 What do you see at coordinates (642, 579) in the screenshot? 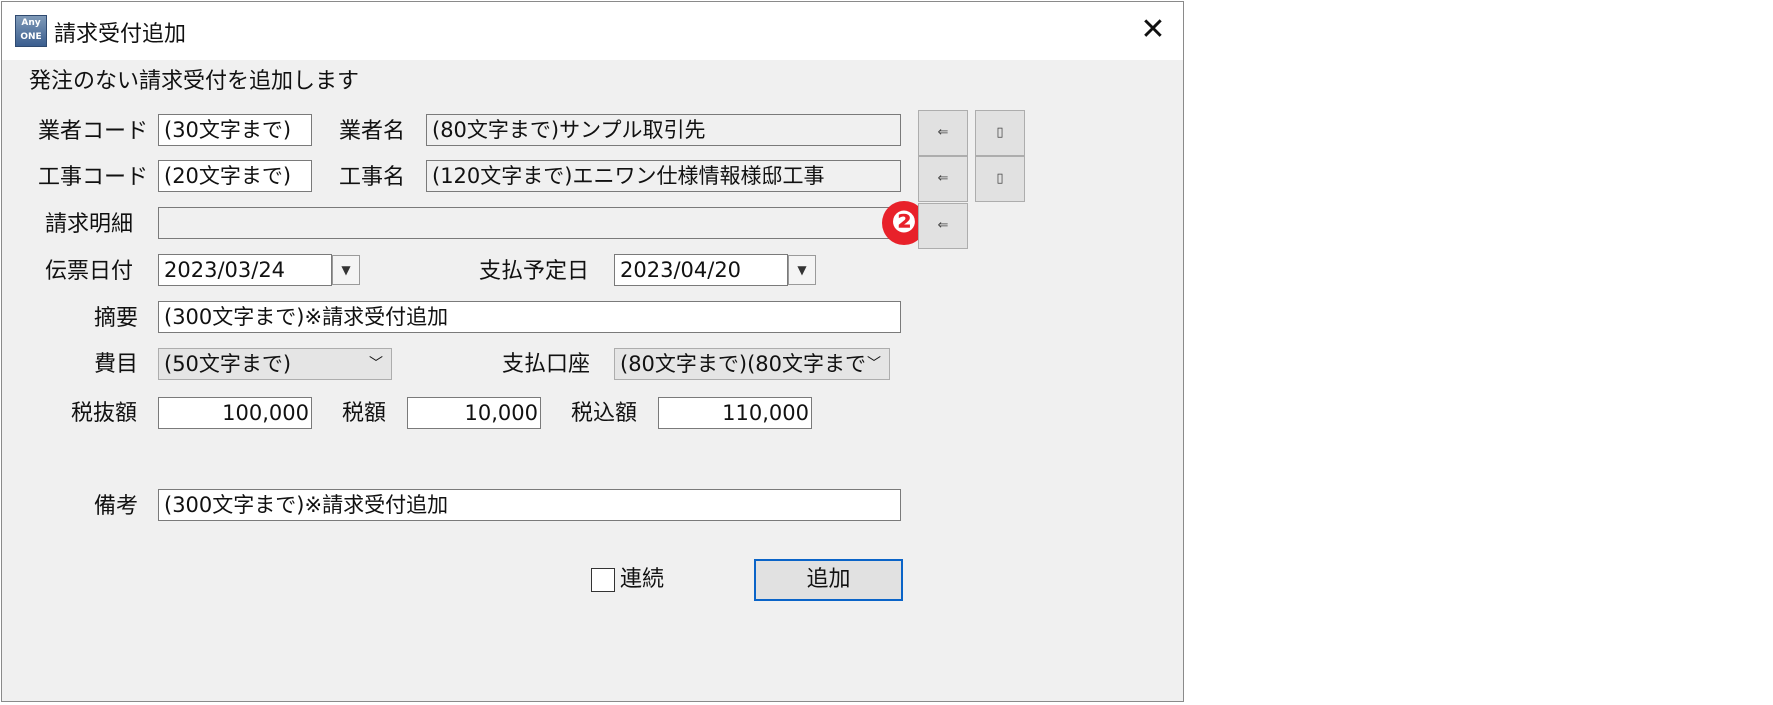
I see `continuous-label: 連続` at bounding box center [642, 579].